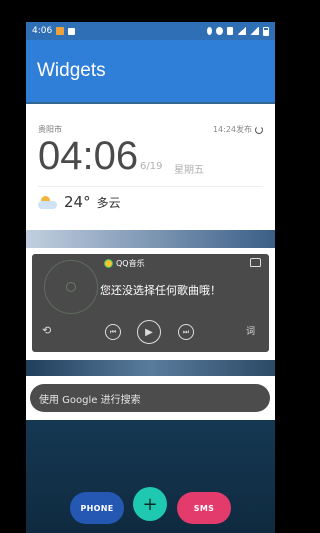 The image size is (320, 533). Describe the element at coordinates (150, 504) in the screenshot. I see `add-button: +` at that location.